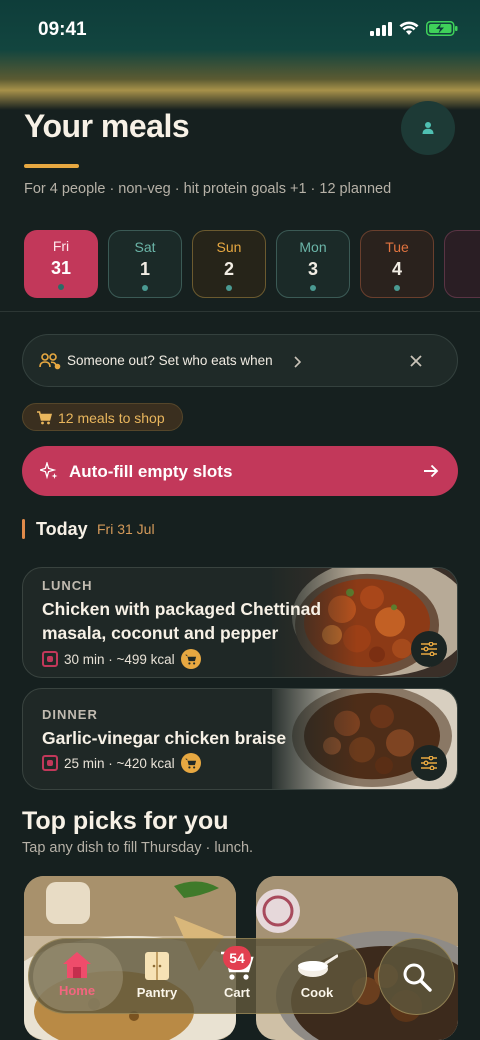 The width and height of the screenshot is (480, 1040). I want to click on page-title: Your meals, so click(107, 126).